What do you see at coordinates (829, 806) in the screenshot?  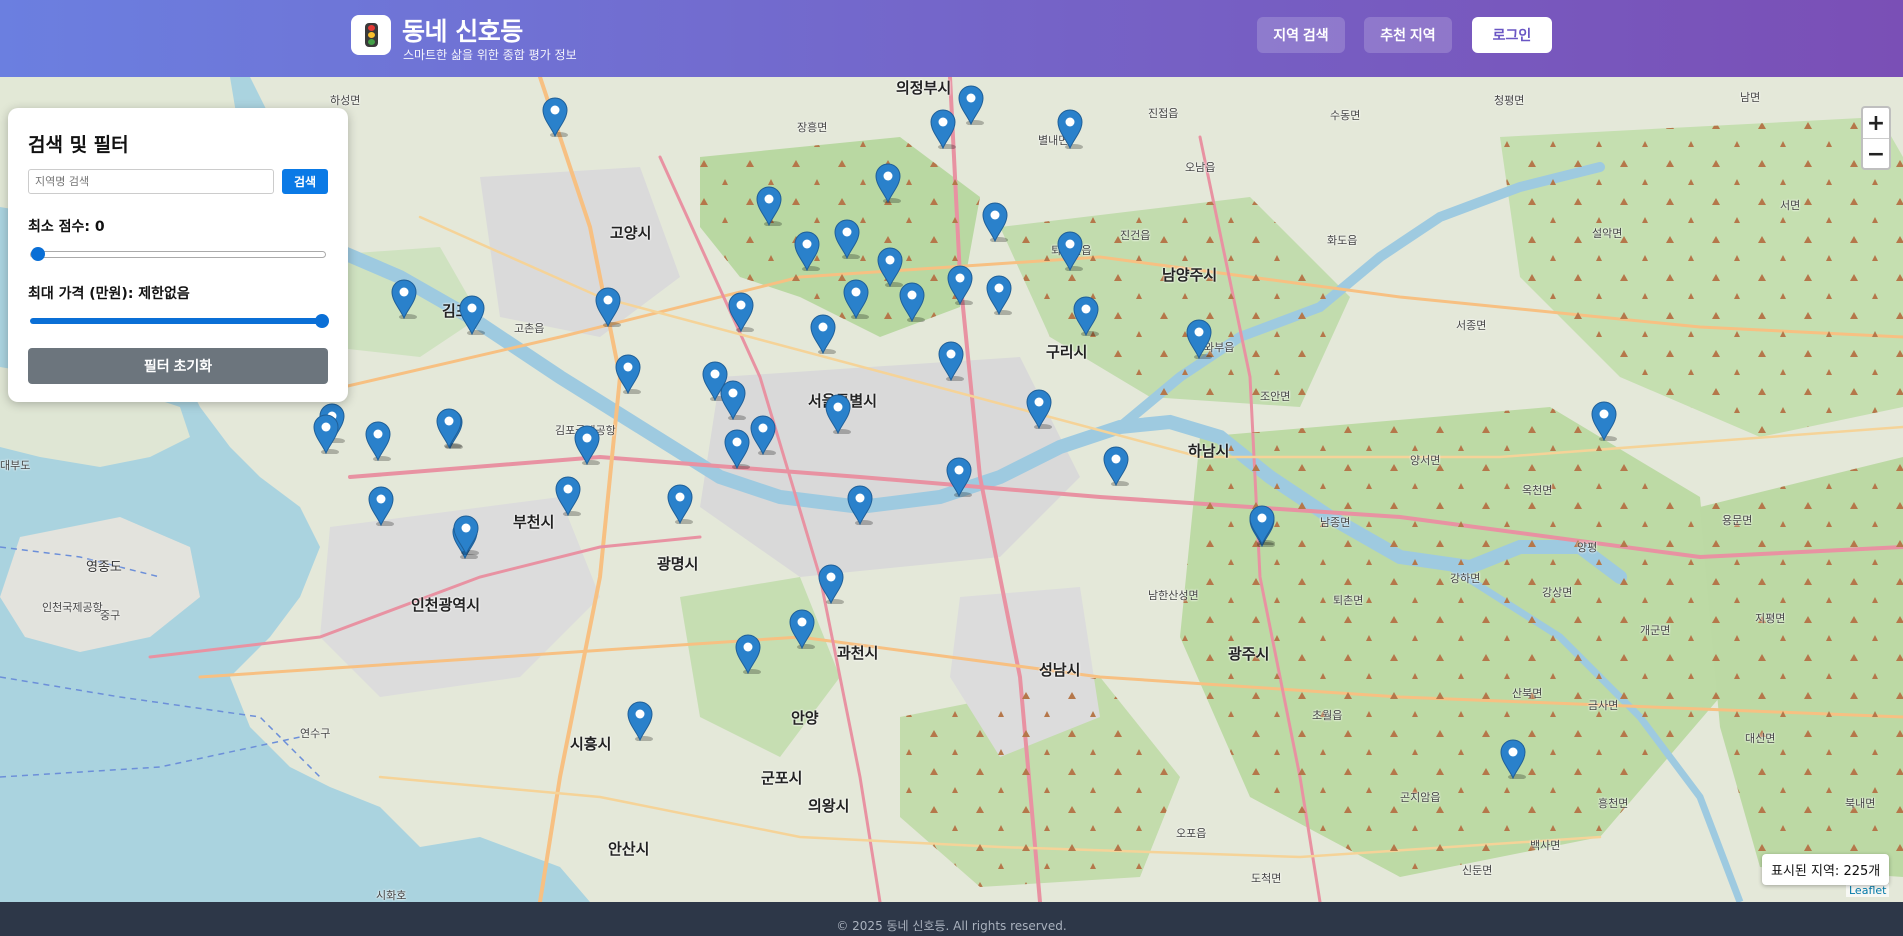 I see `place-label: 의왕시` at bounding box center [829, 806].